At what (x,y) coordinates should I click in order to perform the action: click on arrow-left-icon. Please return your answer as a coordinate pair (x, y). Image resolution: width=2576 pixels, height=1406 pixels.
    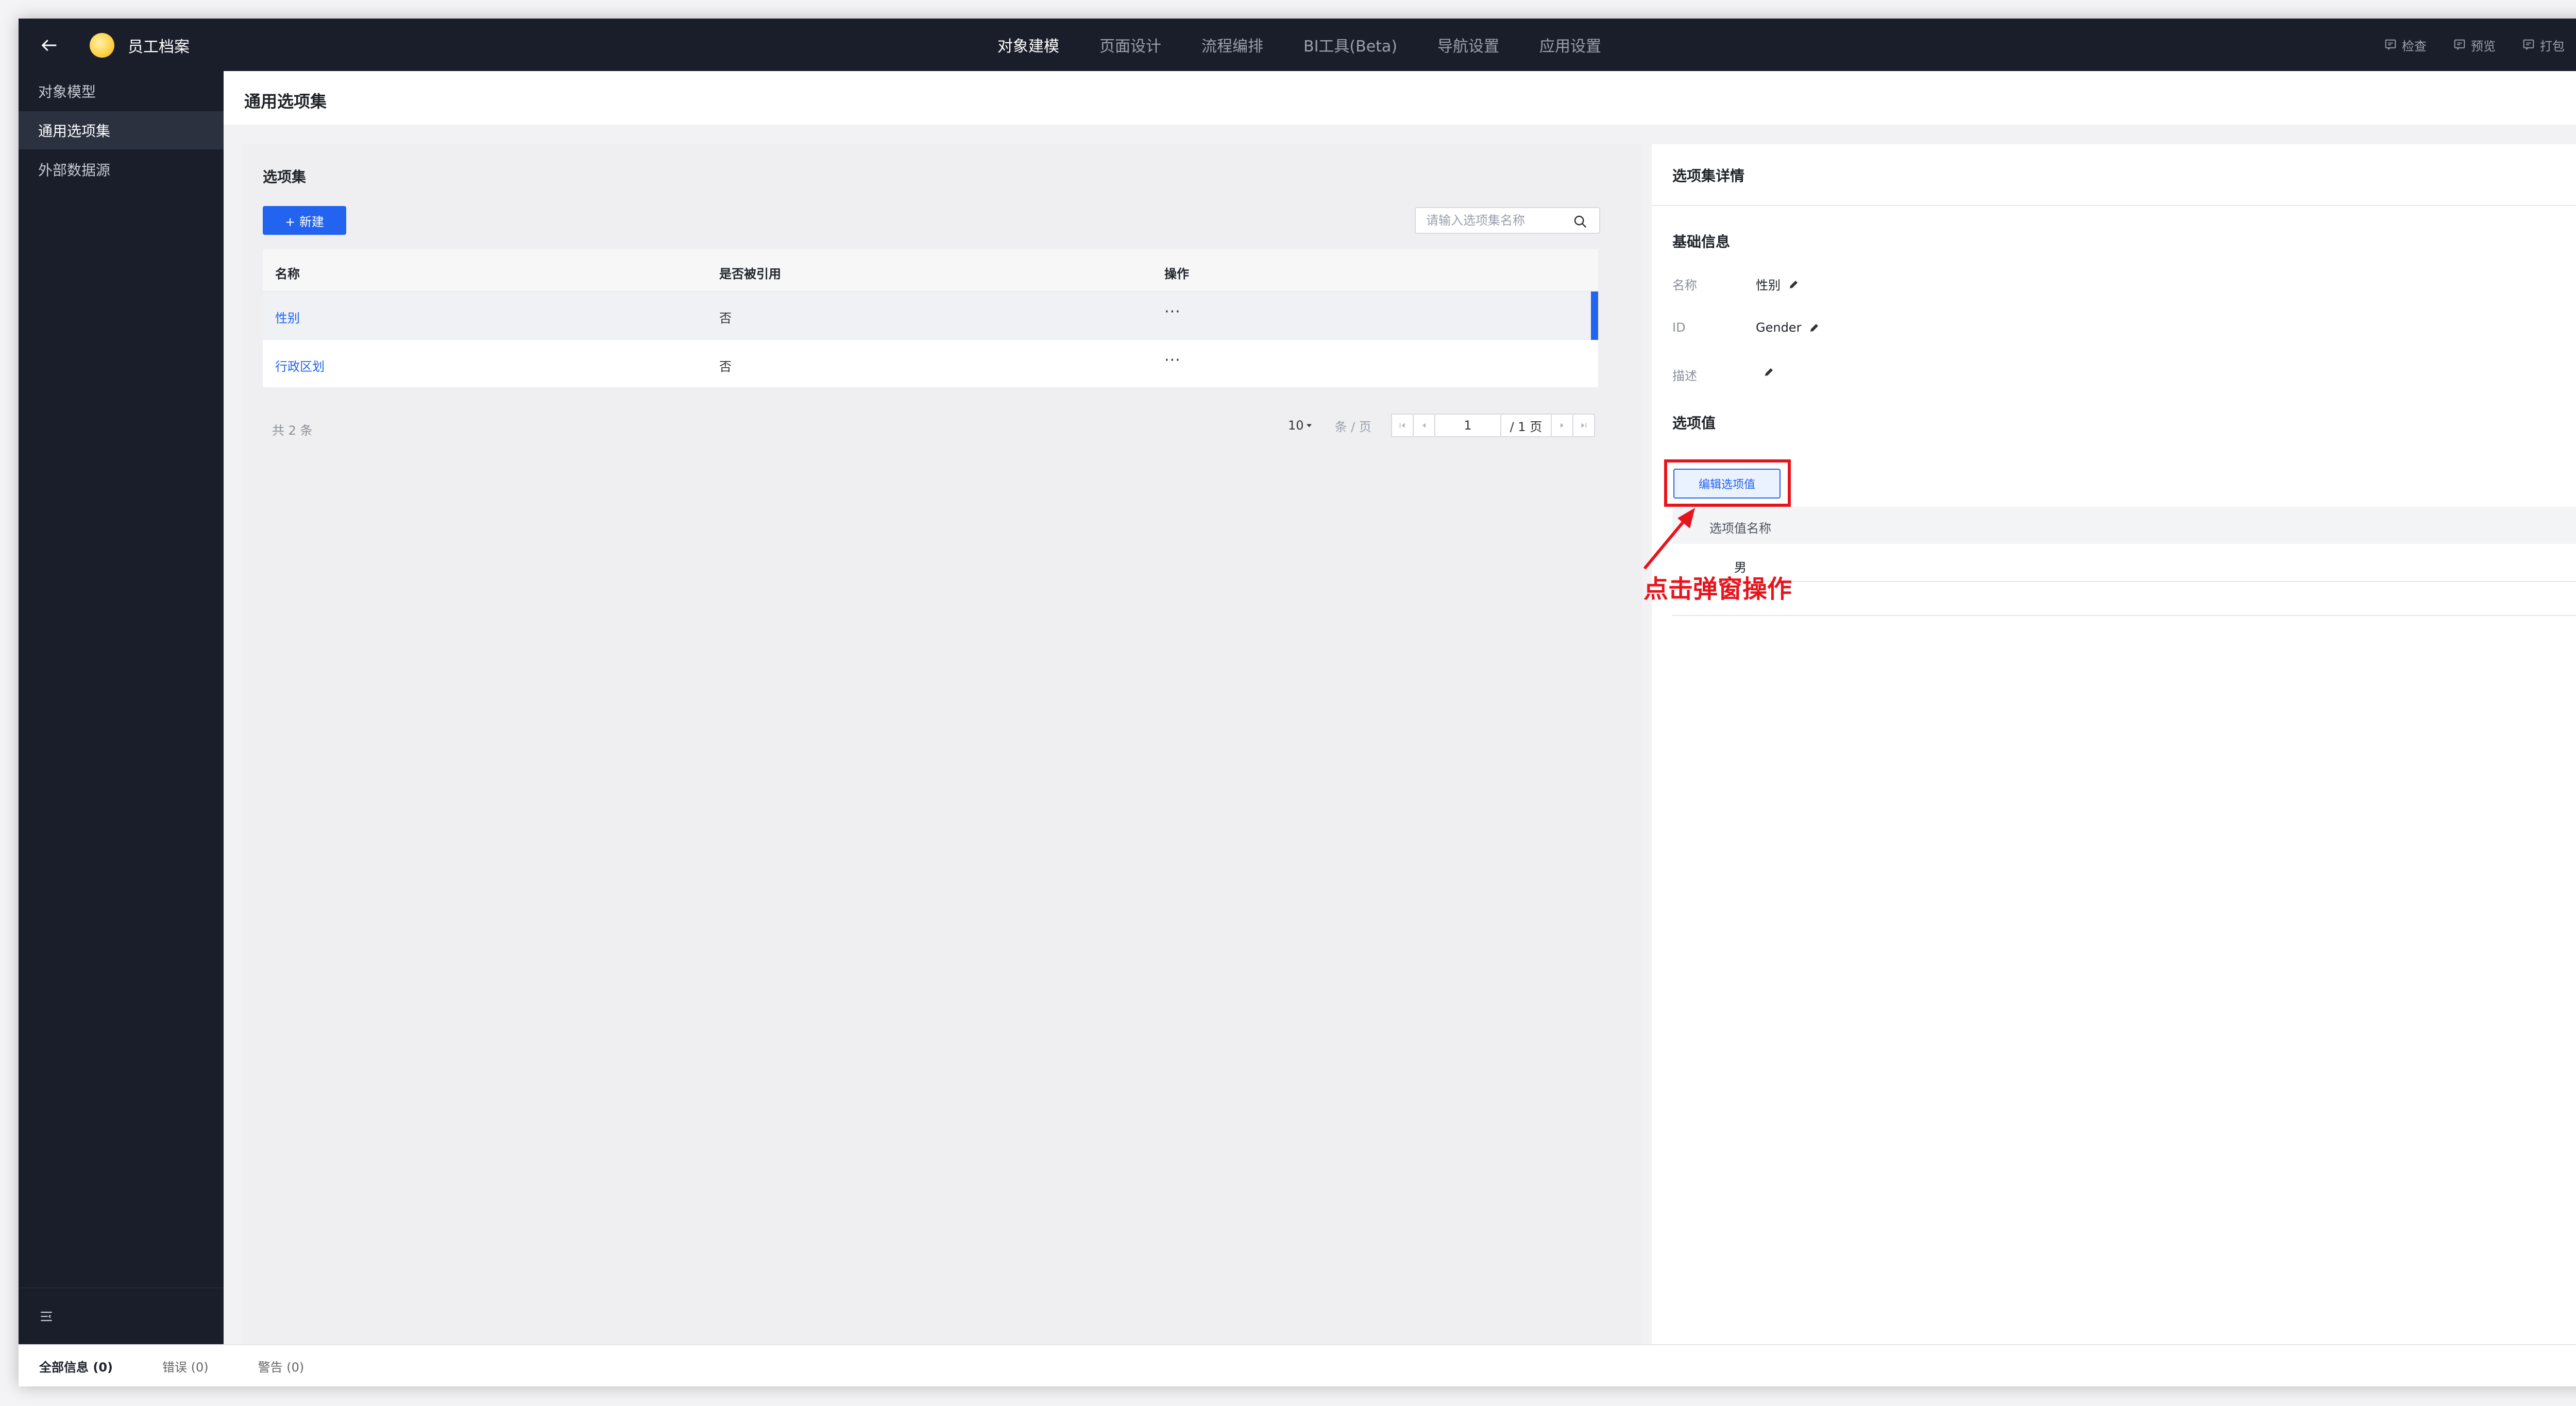
    Looking at the image, I should click on (49, 45).